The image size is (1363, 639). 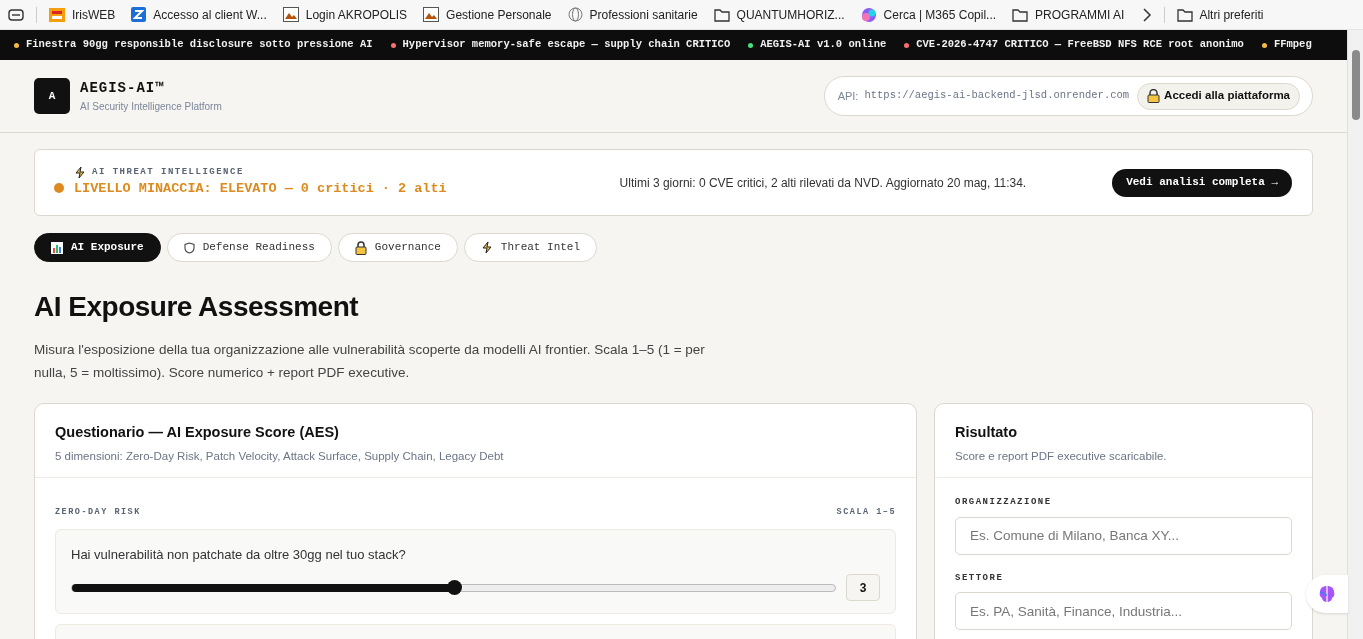 I want to click on globe-icon, so click(x=575, y=14).